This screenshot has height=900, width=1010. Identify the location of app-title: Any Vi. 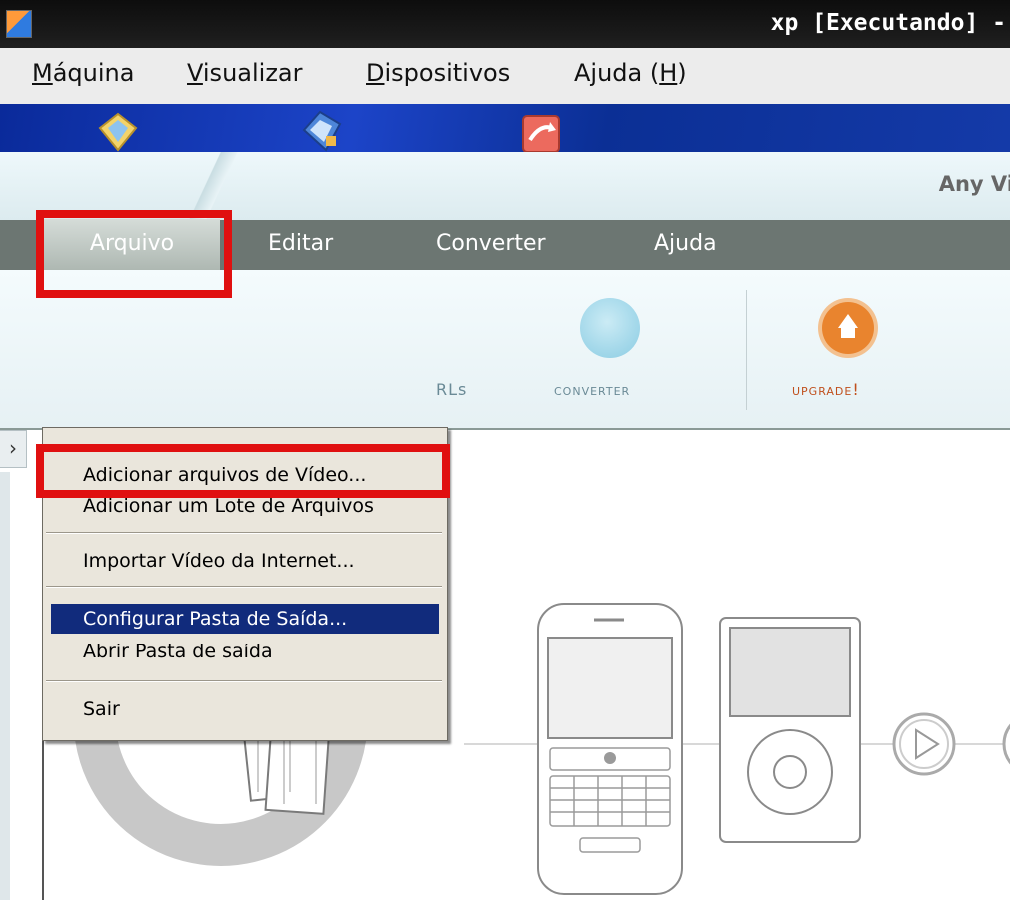
(974, 184).